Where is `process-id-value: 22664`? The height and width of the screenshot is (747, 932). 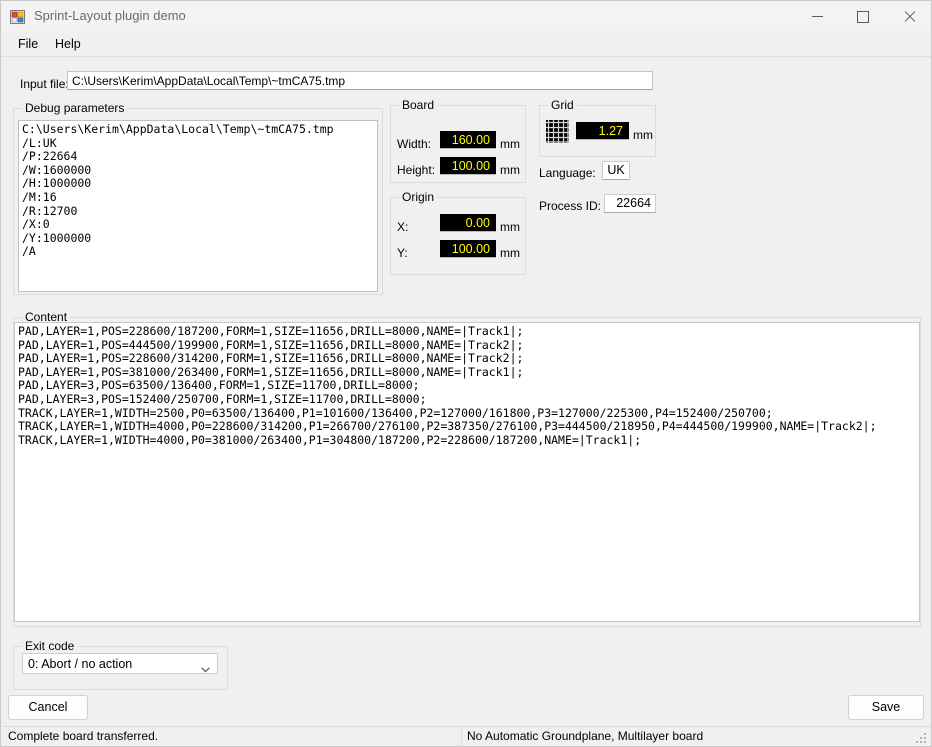
process-id-value: 22664 is located at coordinates (630, 203).